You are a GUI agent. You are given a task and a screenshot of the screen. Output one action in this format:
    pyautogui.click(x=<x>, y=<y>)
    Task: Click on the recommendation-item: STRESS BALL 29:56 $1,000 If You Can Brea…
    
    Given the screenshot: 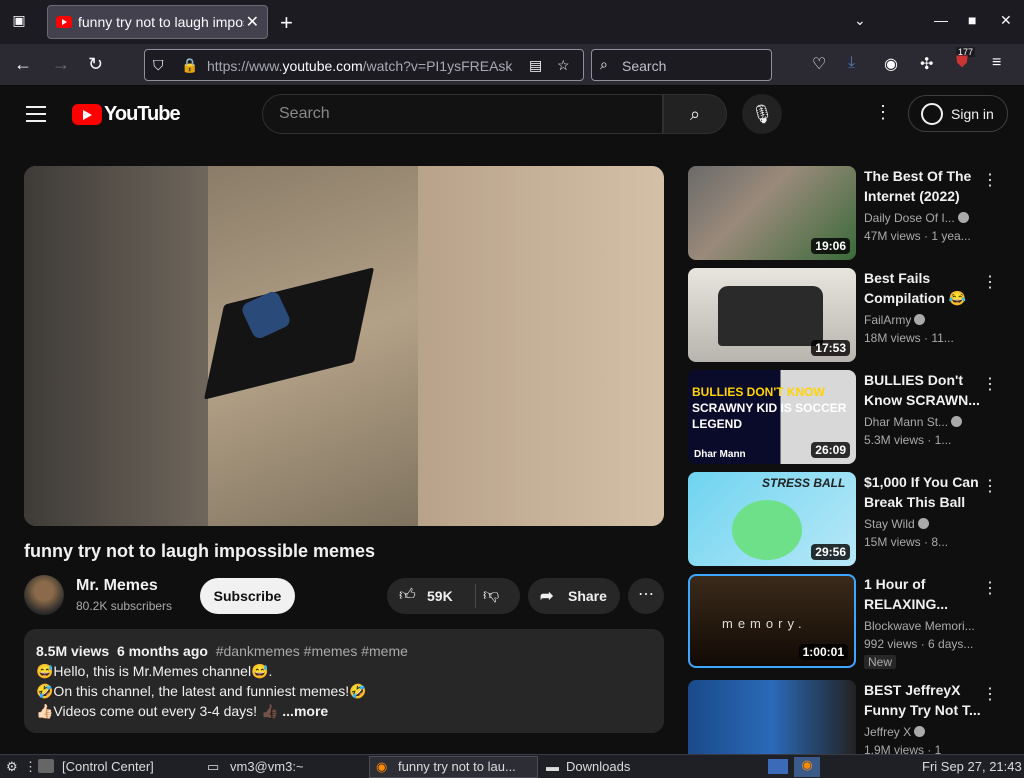 What is the action you would take?
    pyautogui.click(x=848, y=519)
    